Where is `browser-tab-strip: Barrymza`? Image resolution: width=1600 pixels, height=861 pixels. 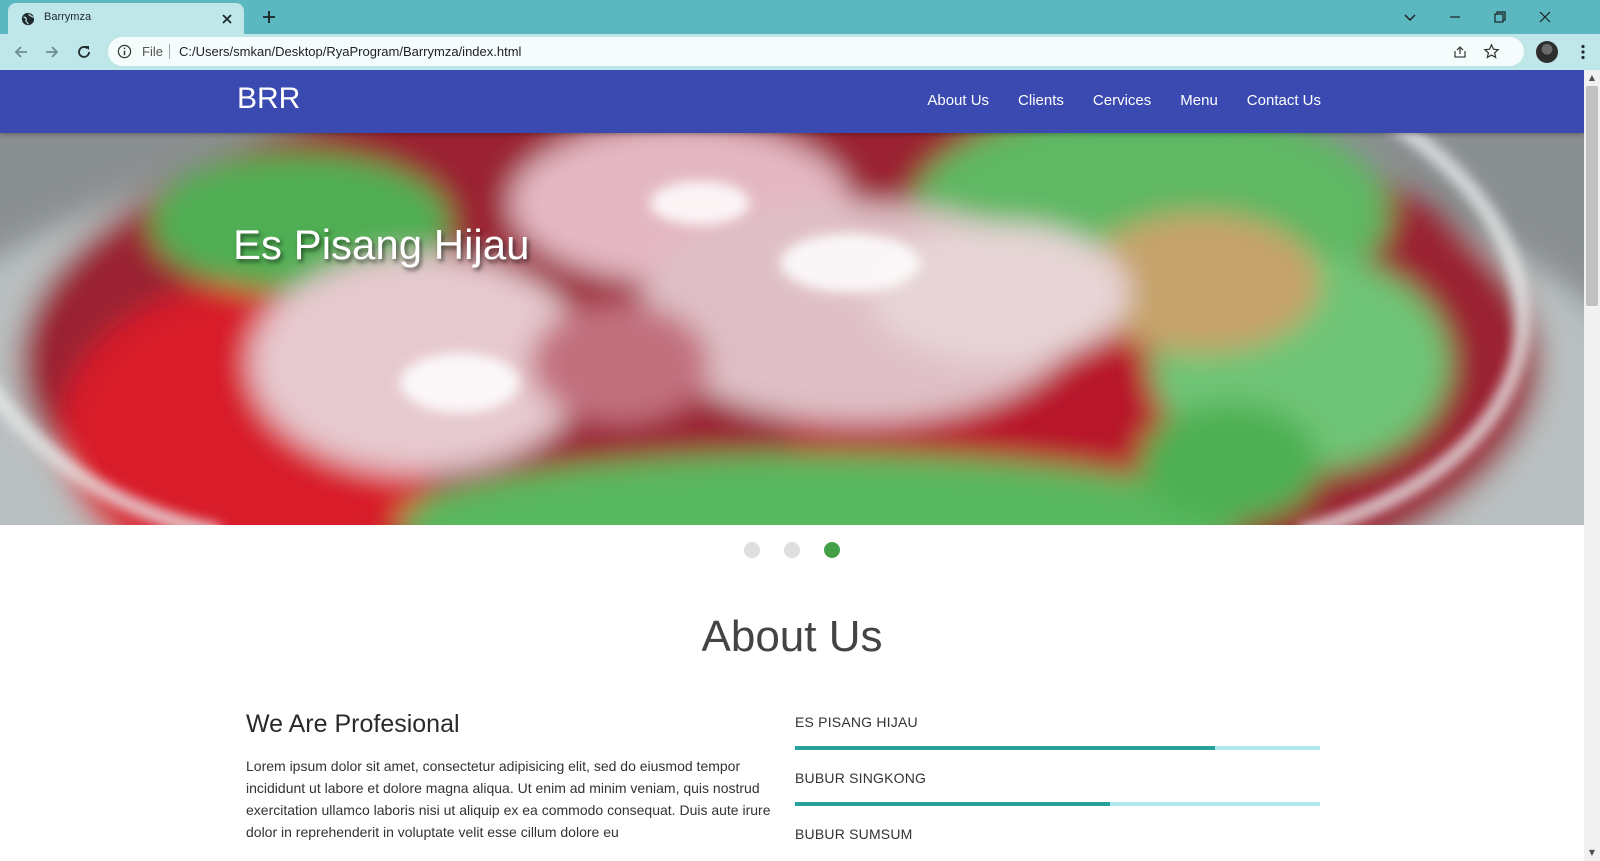 browser-tab-strip: Barrymza is located at coordinates (800, 17).